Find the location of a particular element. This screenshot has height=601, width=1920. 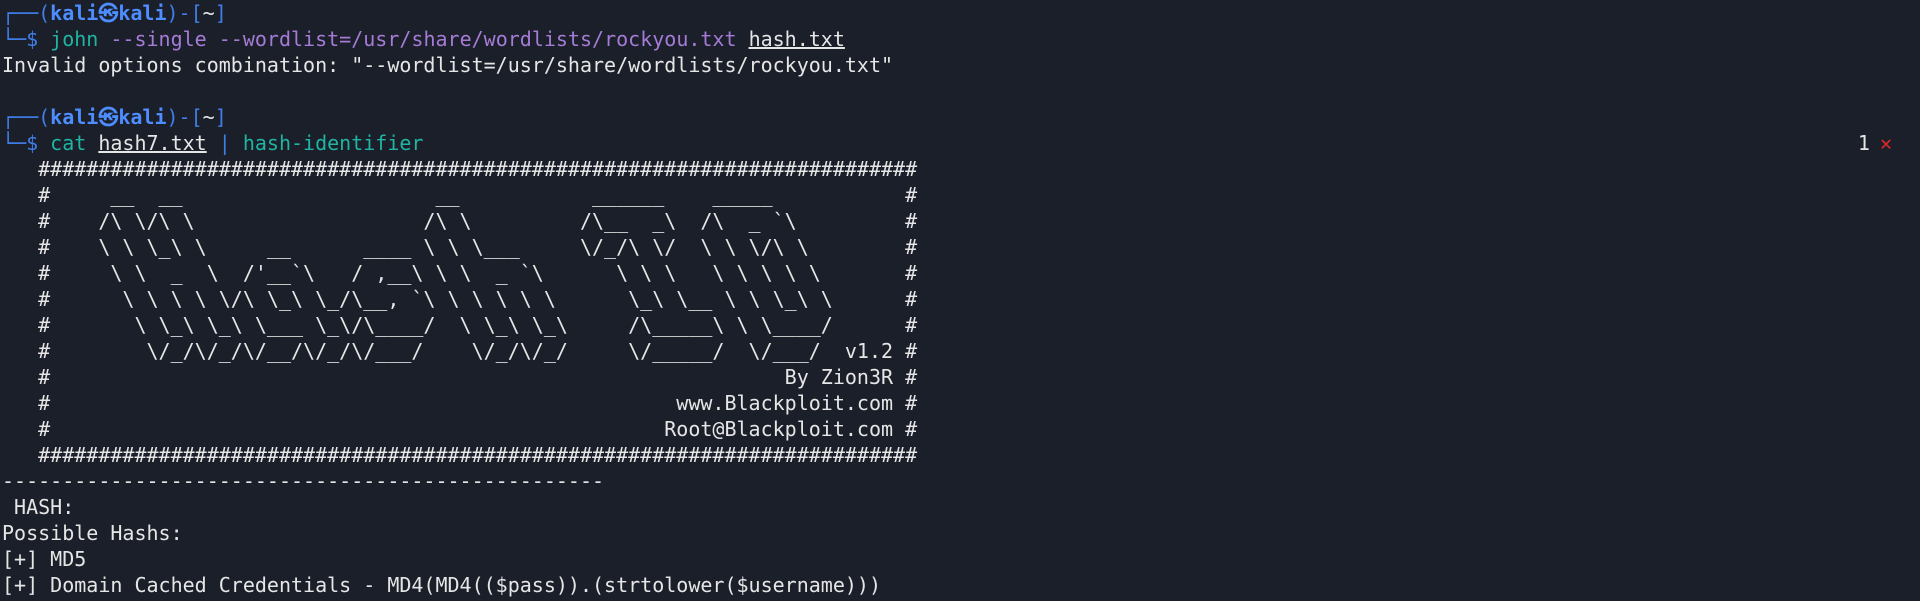

banner-line: # /\ \/\ \ /\ \ /\__ _\ /\ _ `\ # is located at coordinates (460, 221).